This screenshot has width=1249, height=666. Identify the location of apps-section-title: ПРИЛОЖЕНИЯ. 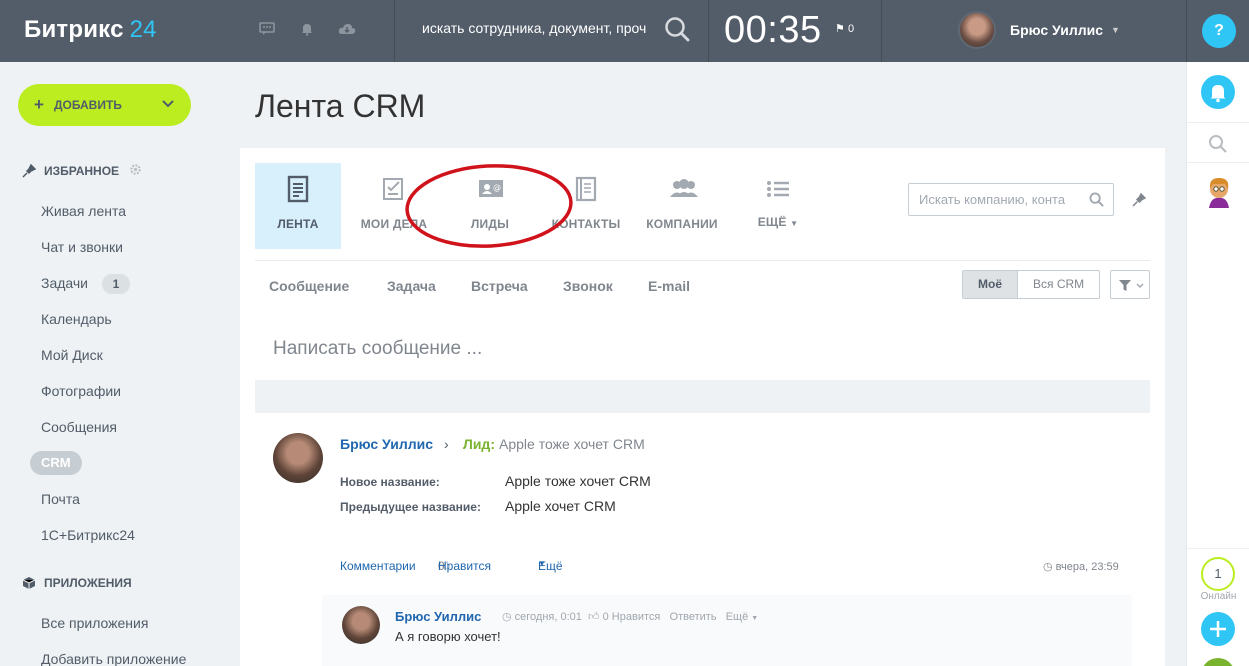
(77, 583).